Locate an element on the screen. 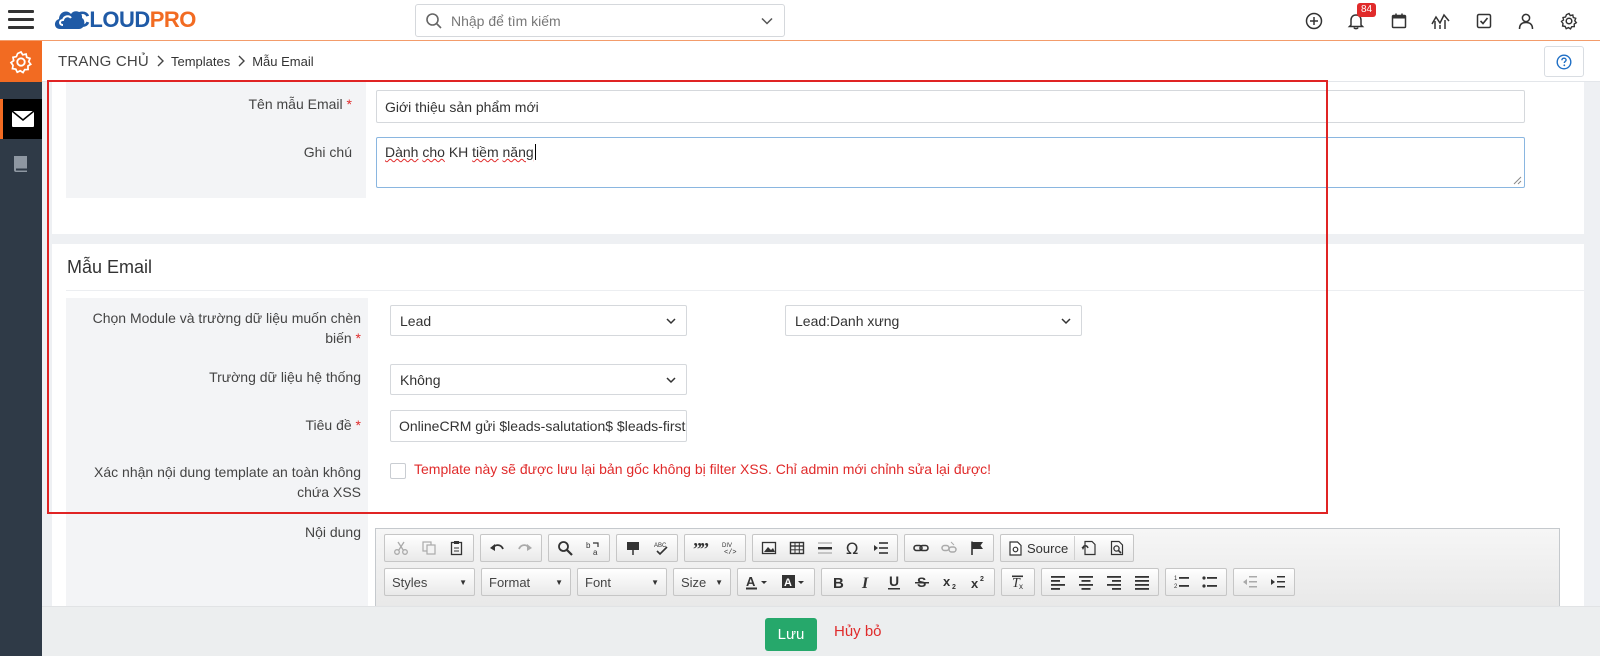 This screenshot has width=1600, height=656. redo-button is located at coordinates (525, 548).